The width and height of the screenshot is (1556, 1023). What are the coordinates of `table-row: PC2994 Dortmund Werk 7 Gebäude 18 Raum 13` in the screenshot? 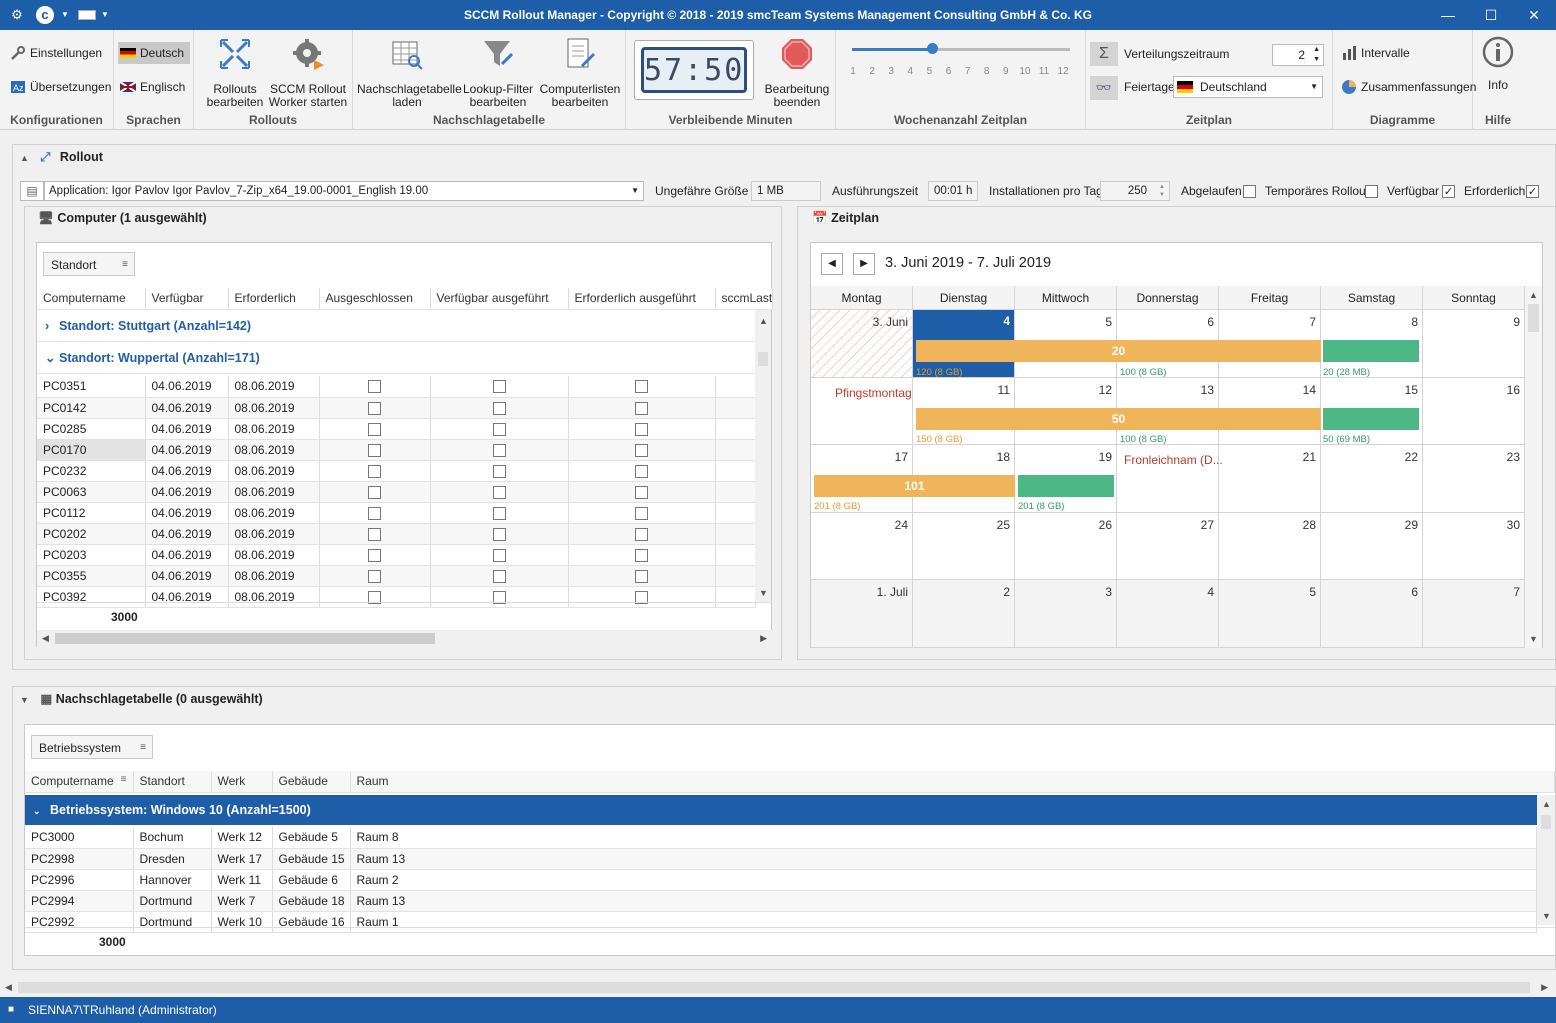 It's located at (781, 901).